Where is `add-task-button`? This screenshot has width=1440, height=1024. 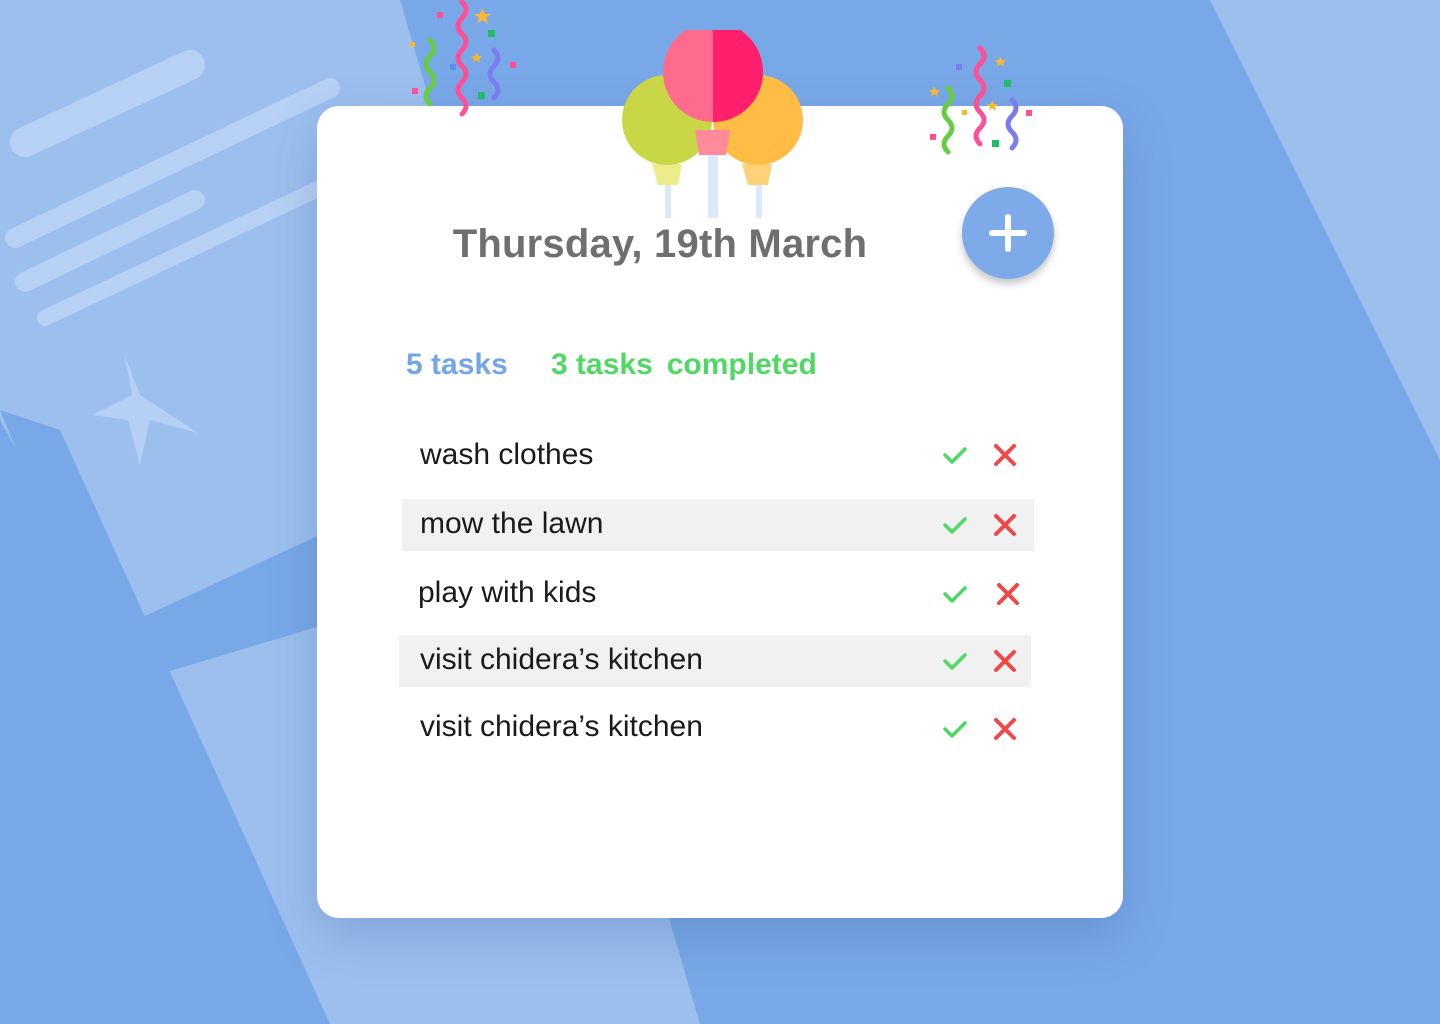 add-task-button is located at coordinates (1008, 233).